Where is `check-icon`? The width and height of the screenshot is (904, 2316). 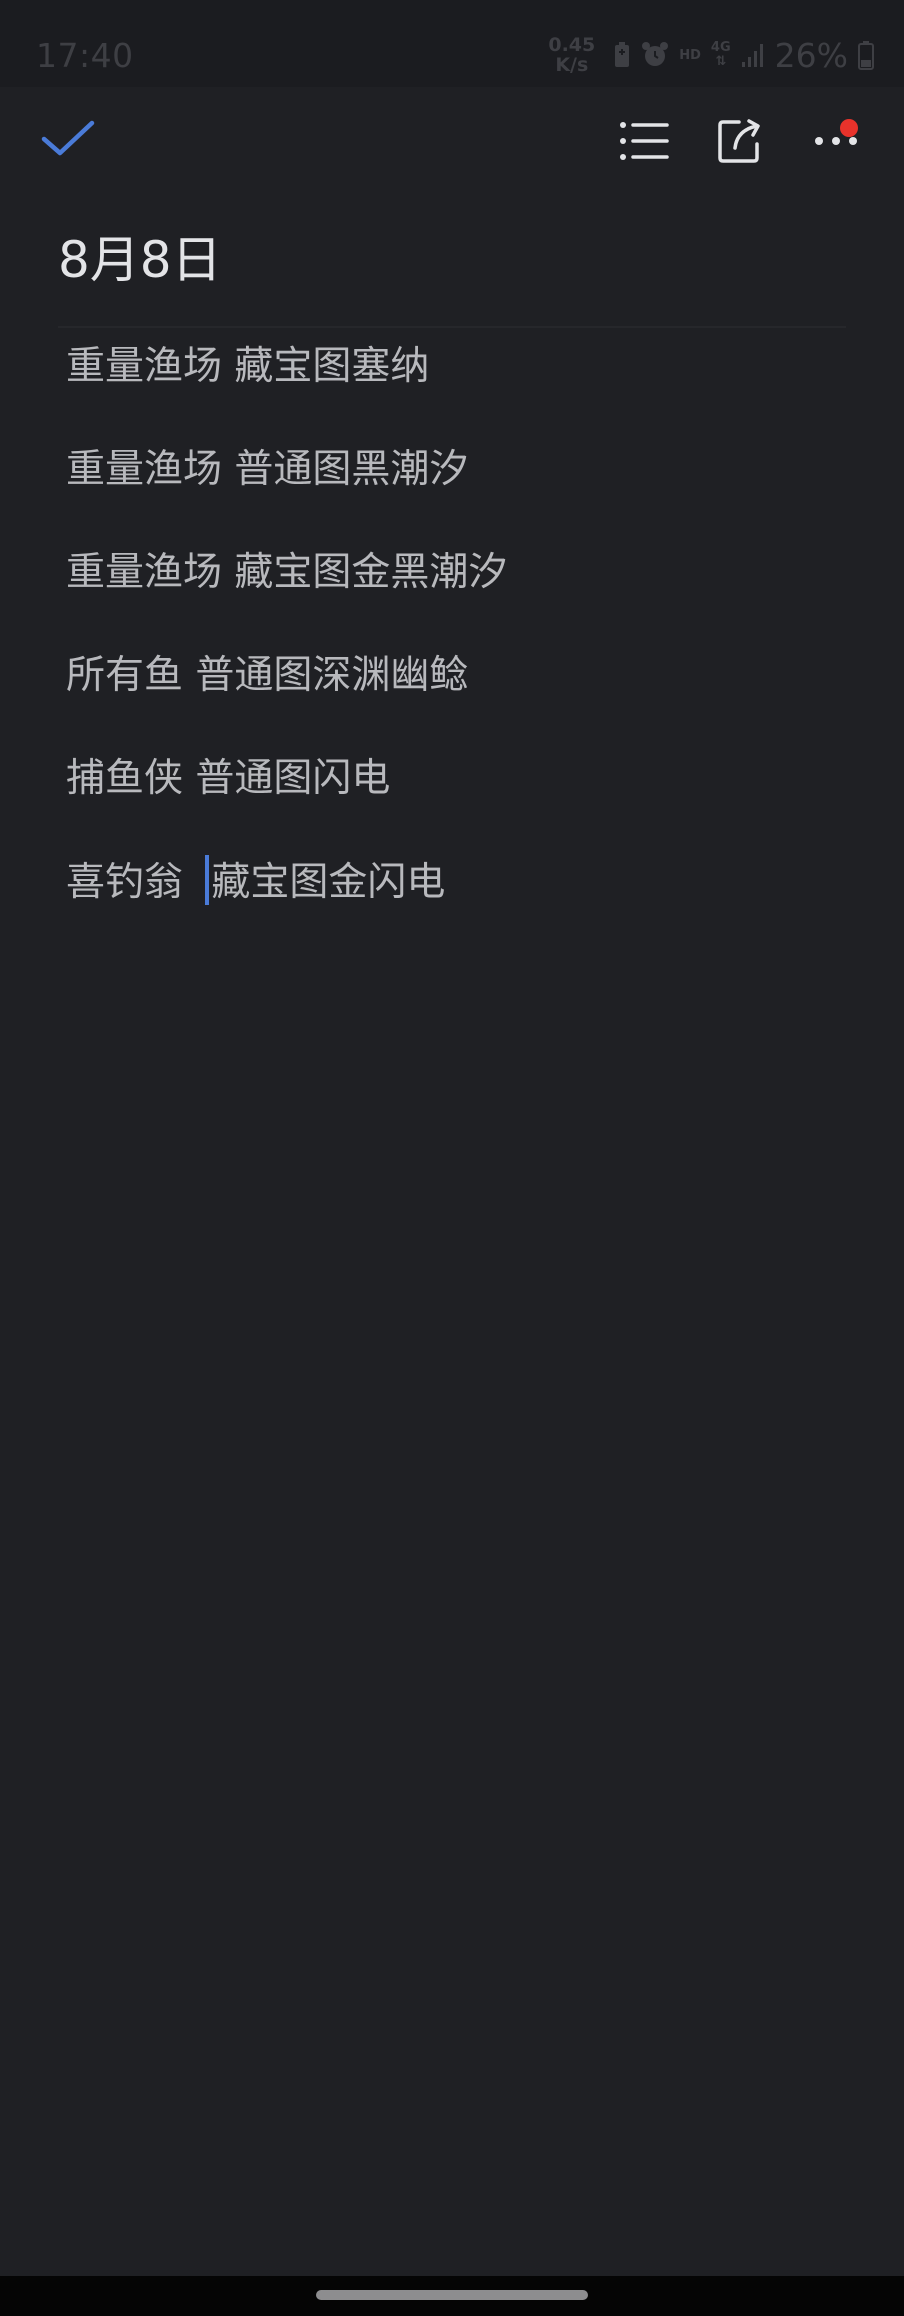 check-icon is located at coordinates (68, 138).